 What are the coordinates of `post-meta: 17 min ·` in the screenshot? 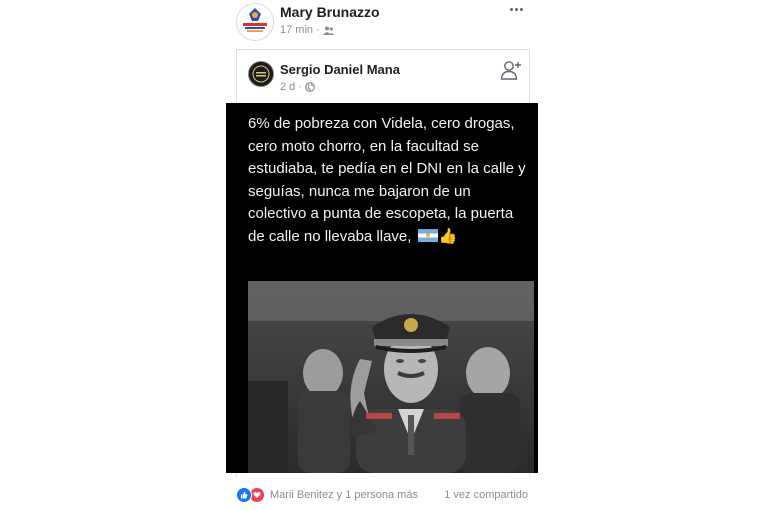 It's located at (307, 30).